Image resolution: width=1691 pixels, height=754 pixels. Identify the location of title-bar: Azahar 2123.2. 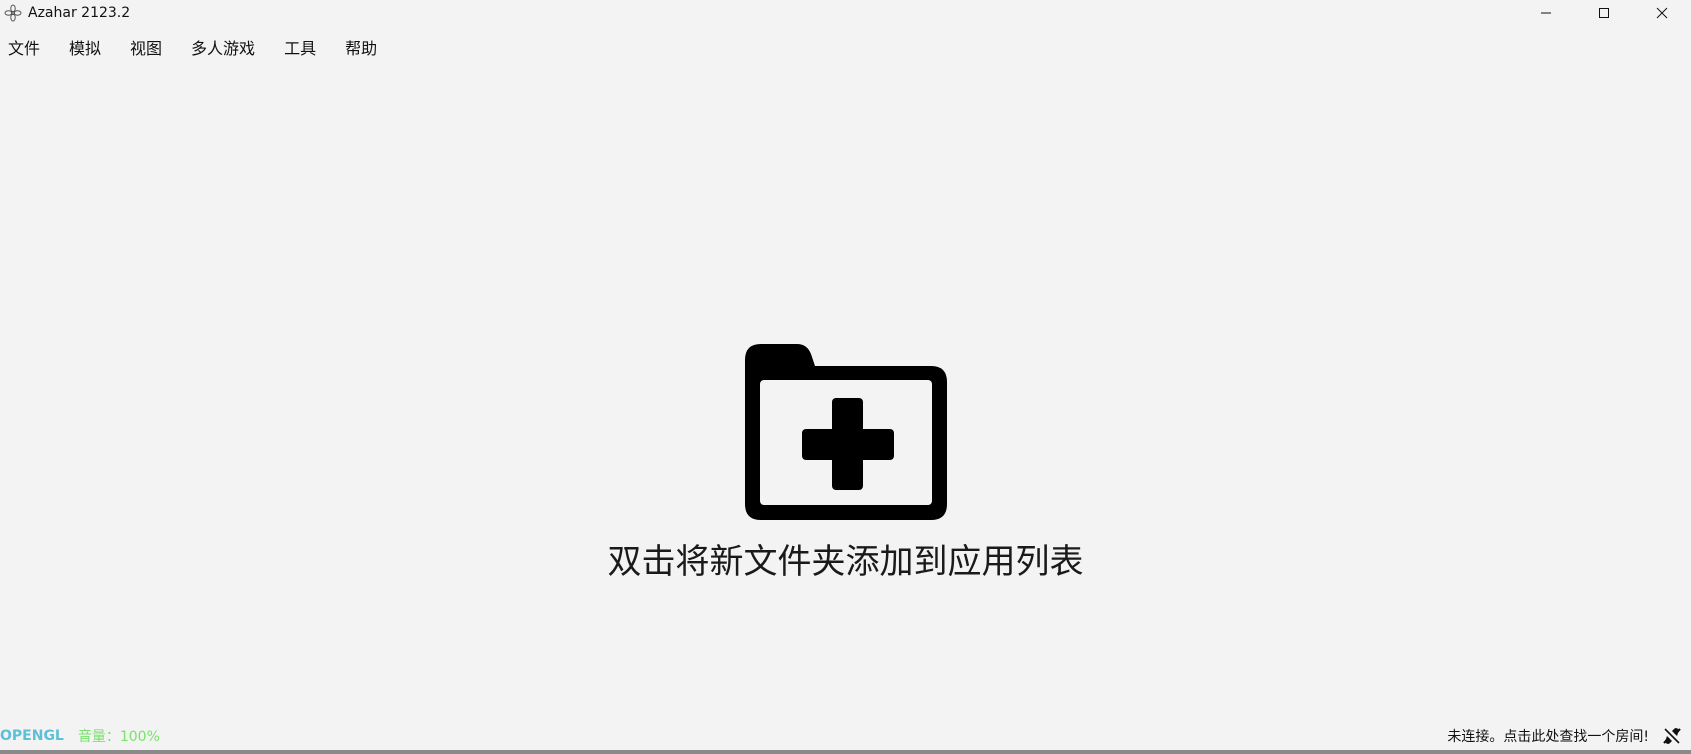
(845, 13).